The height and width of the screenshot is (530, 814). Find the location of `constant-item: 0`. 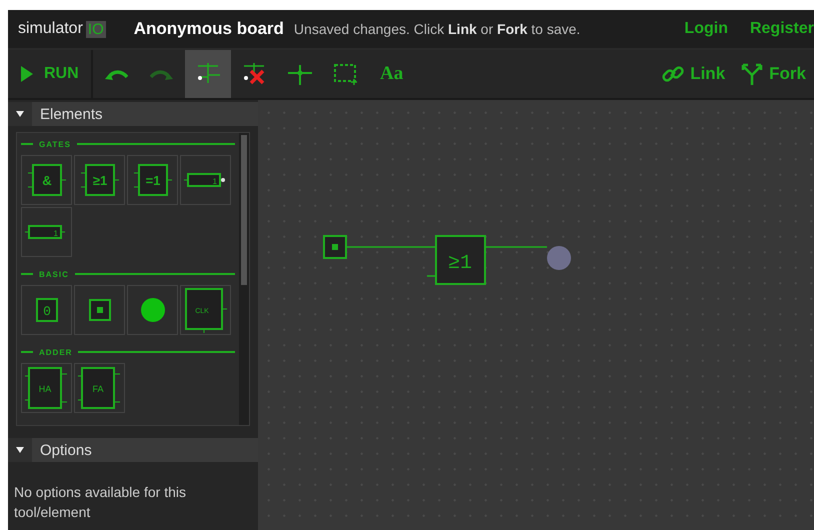

constant-item: 0 is located at coordinates (46, 310).